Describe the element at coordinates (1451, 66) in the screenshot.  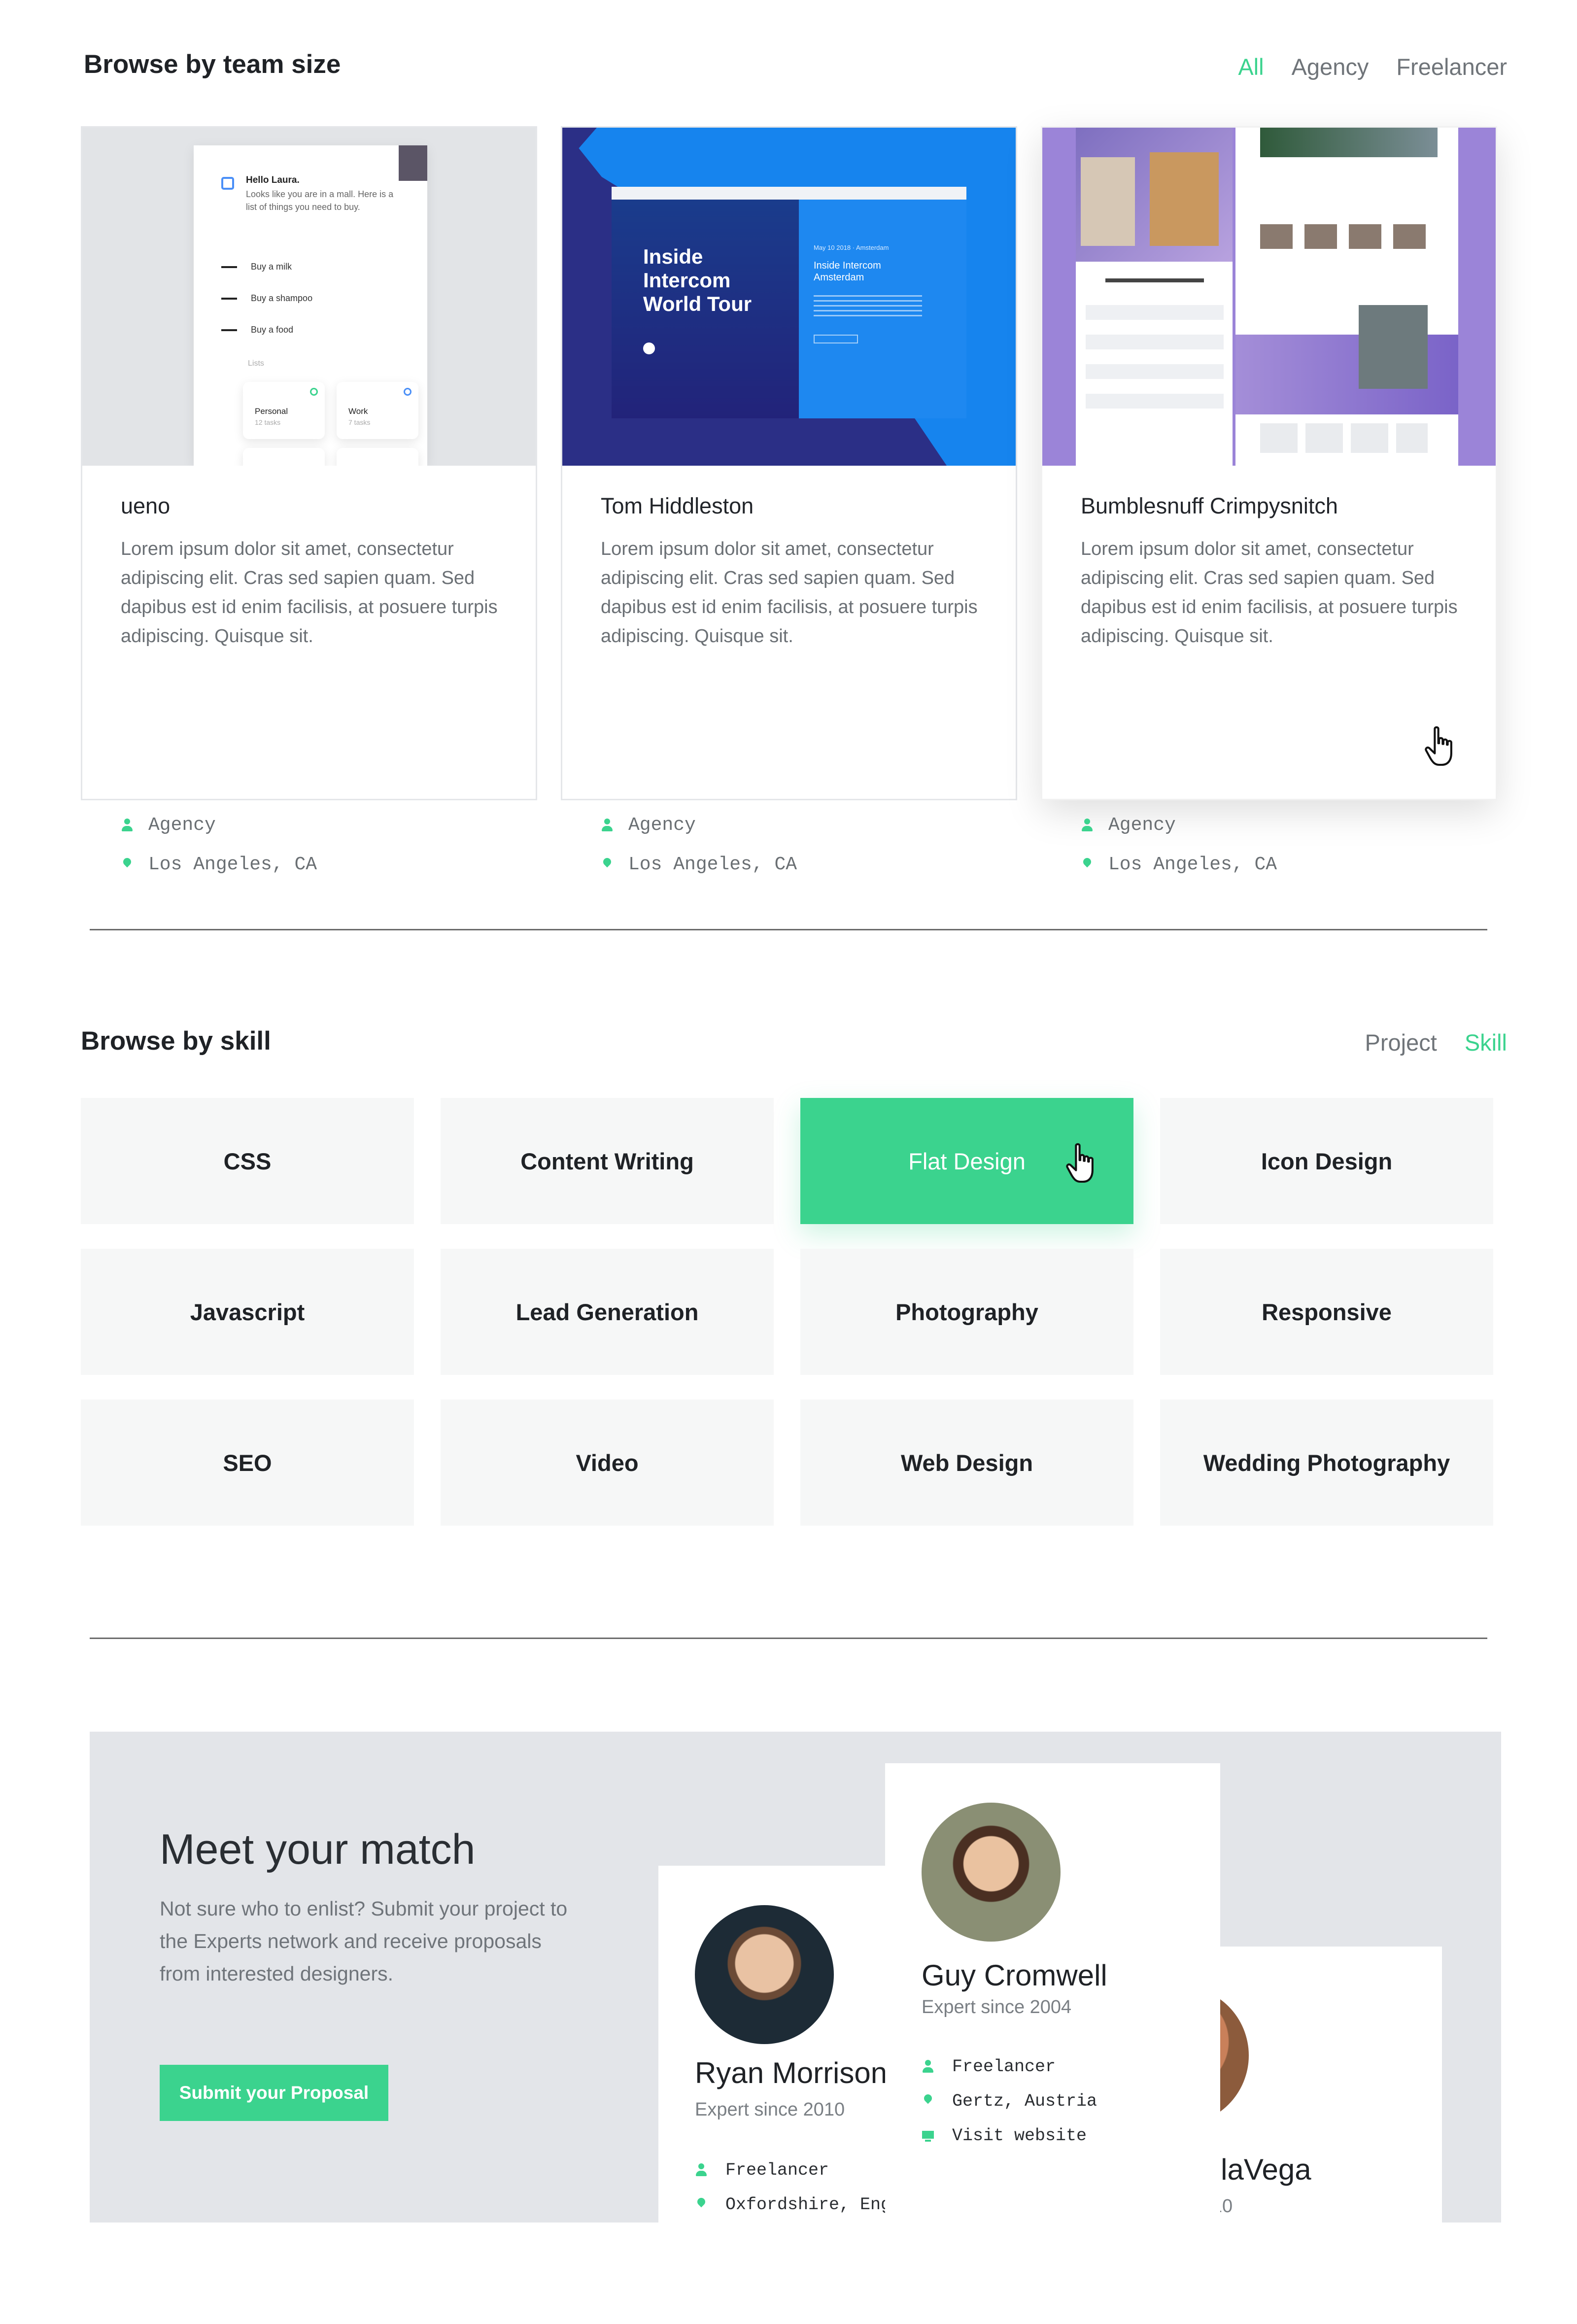
I see `filter-tab-freelancer: Freelancer` at that location.